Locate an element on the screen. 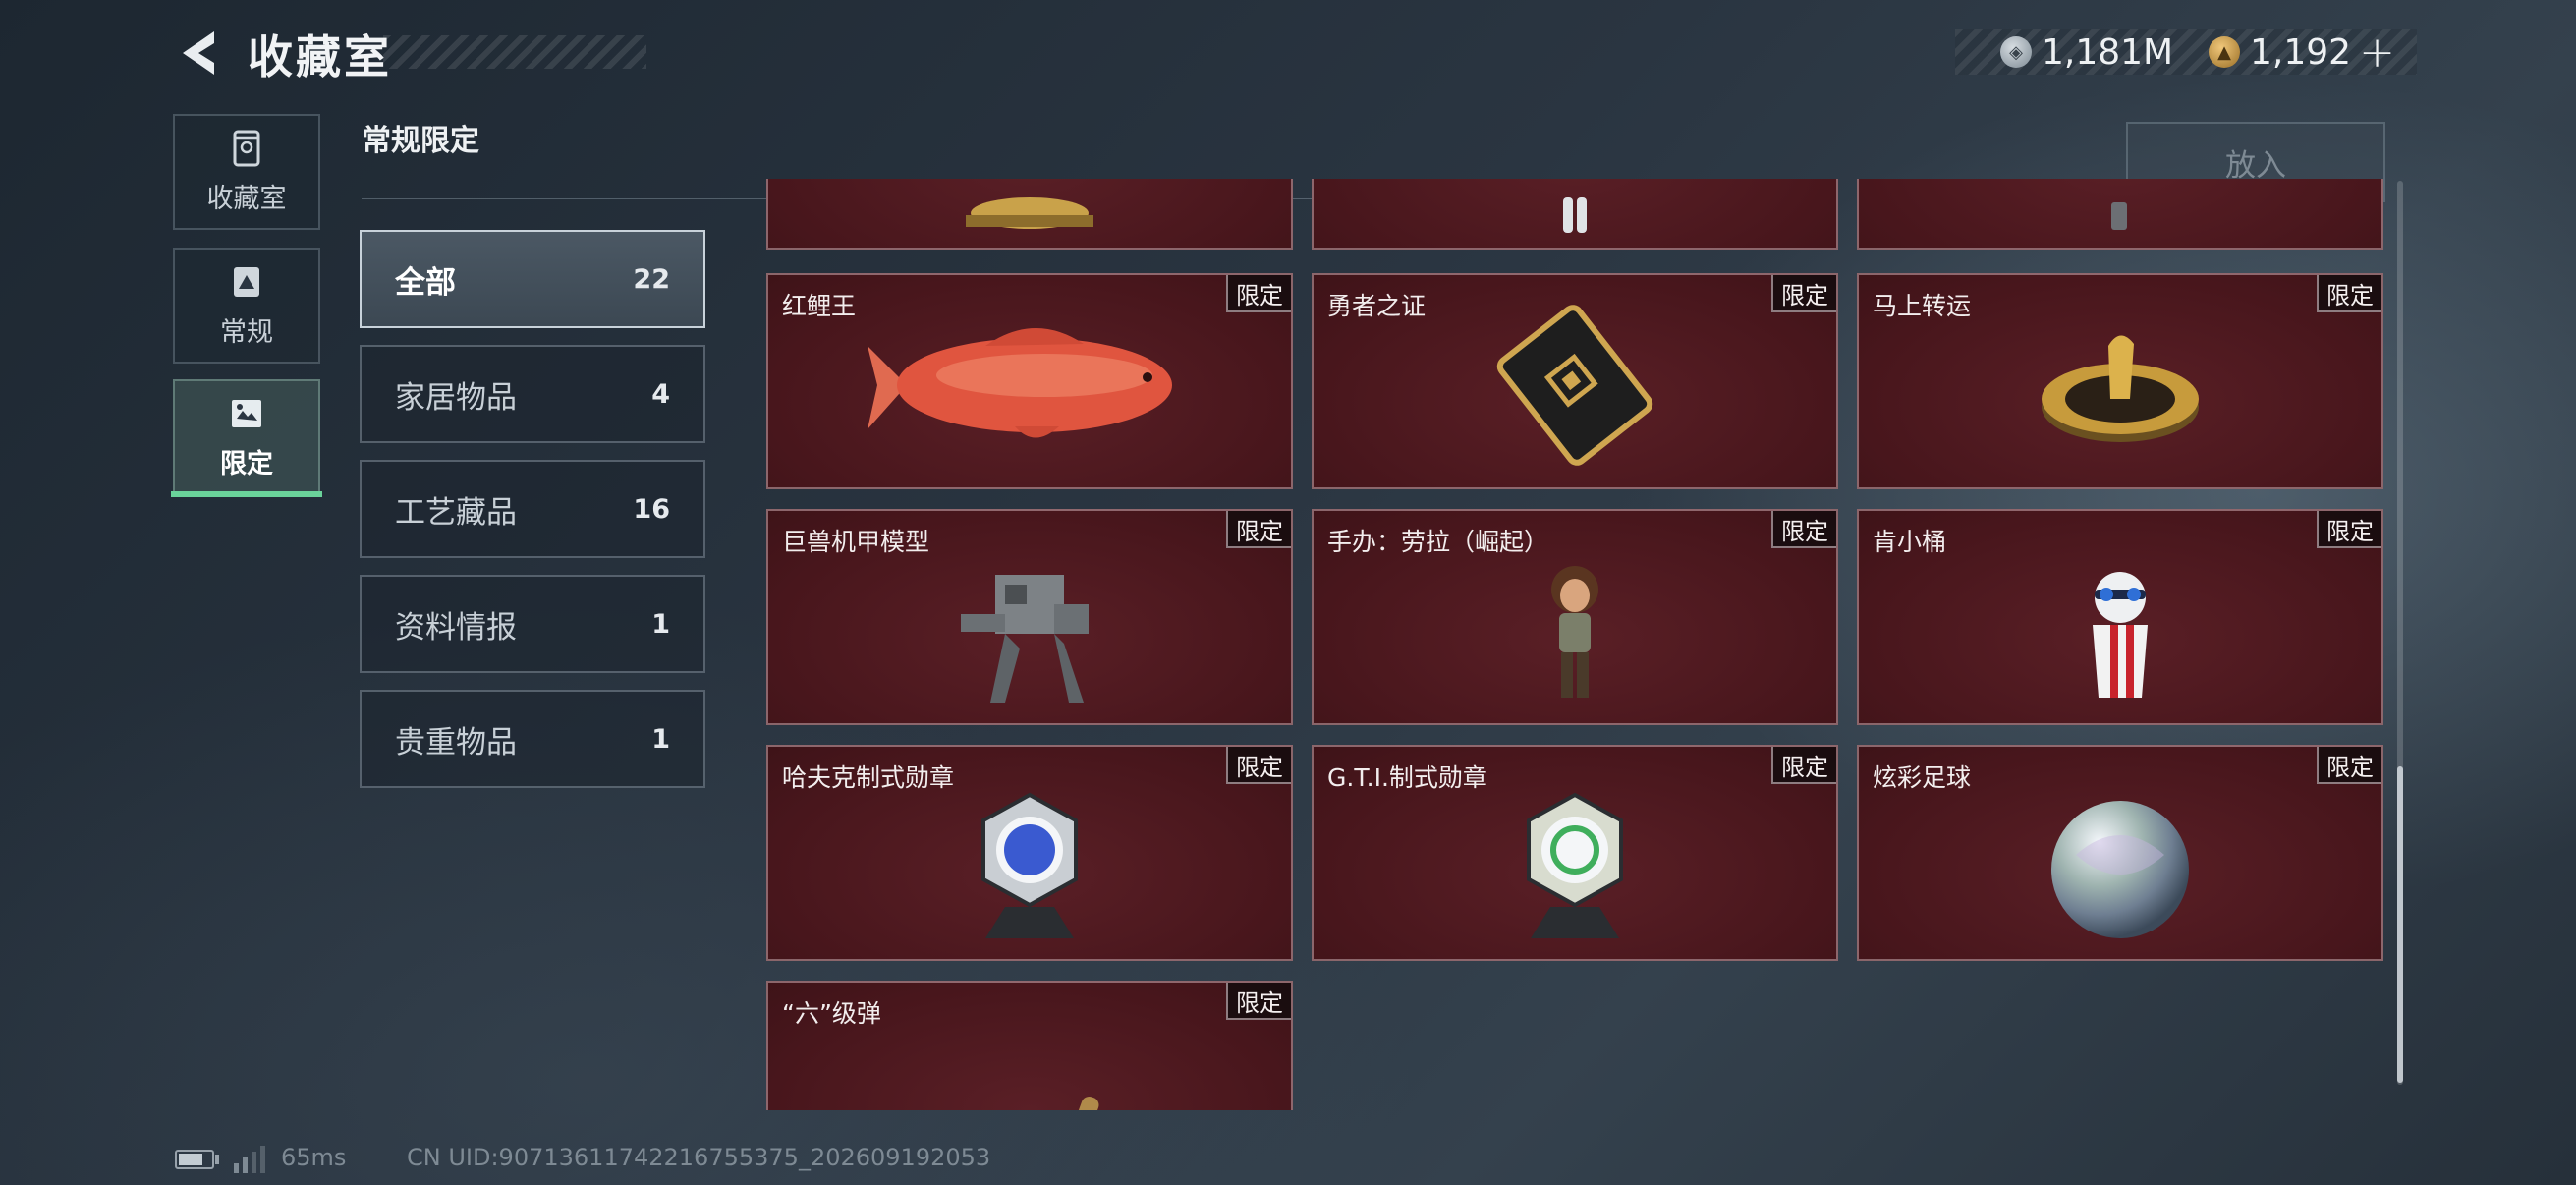 Image resolution: width=2576 pixels, height=1185 pixels. section-title: 常规限定 is located at coordinates (420, 141).